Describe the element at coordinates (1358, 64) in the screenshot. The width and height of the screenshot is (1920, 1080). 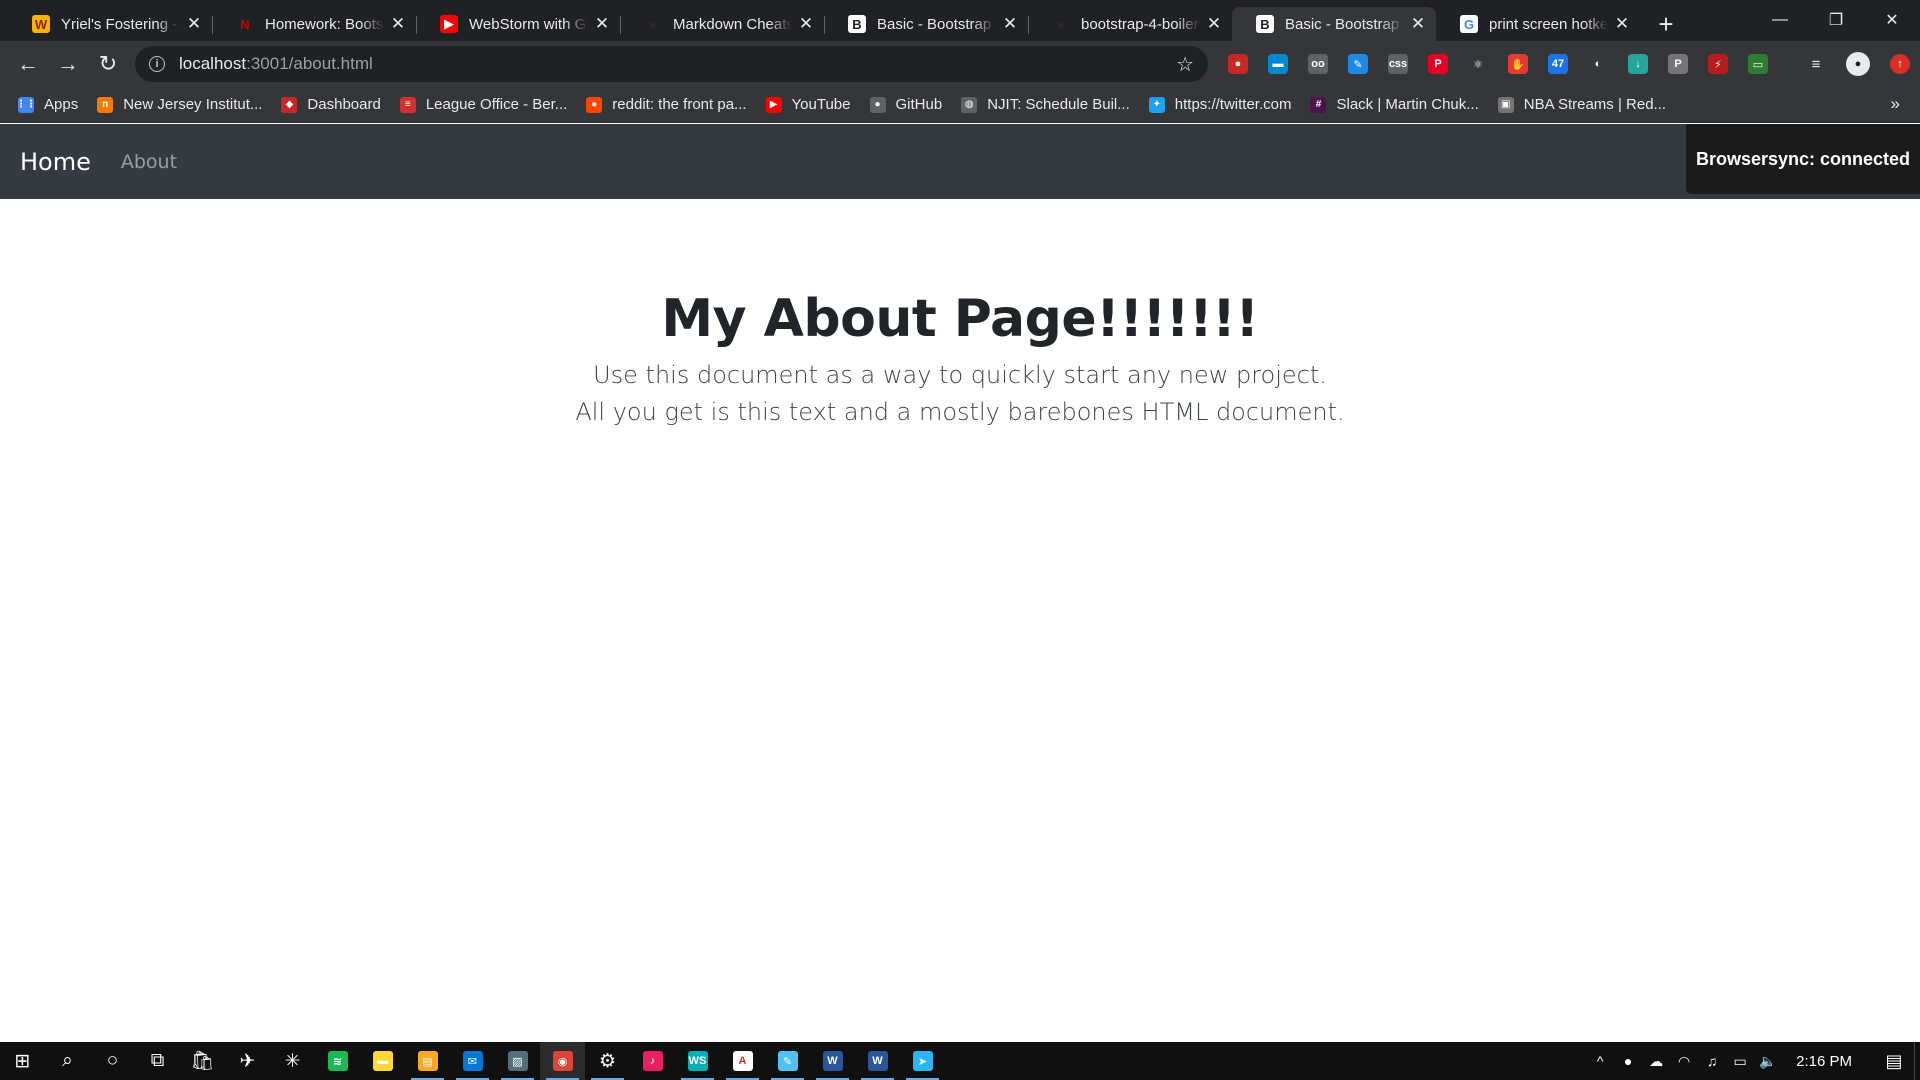
I see `pen-icon: ✎` at that location.